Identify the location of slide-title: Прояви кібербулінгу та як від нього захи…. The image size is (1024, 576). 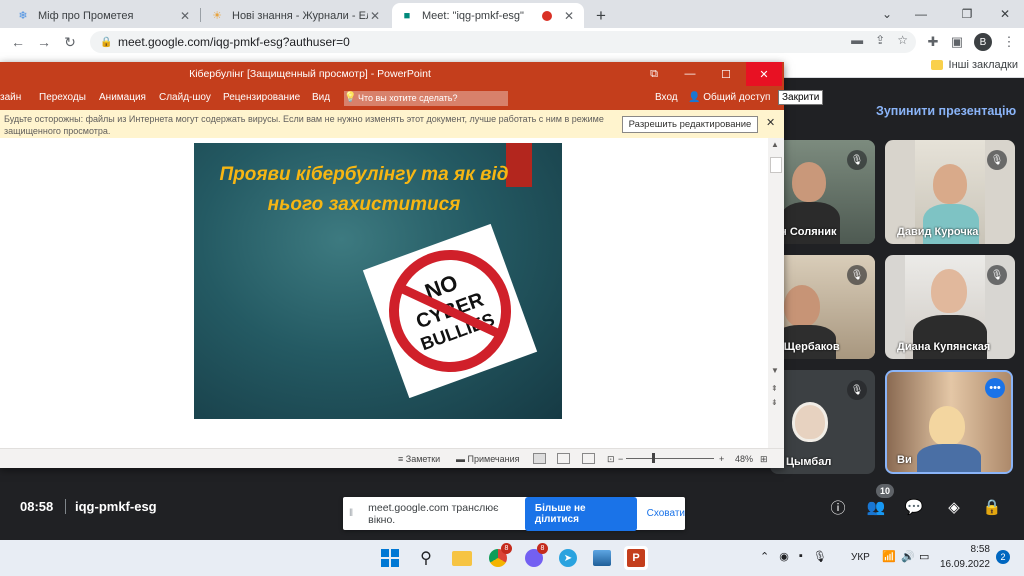
(364, 190).